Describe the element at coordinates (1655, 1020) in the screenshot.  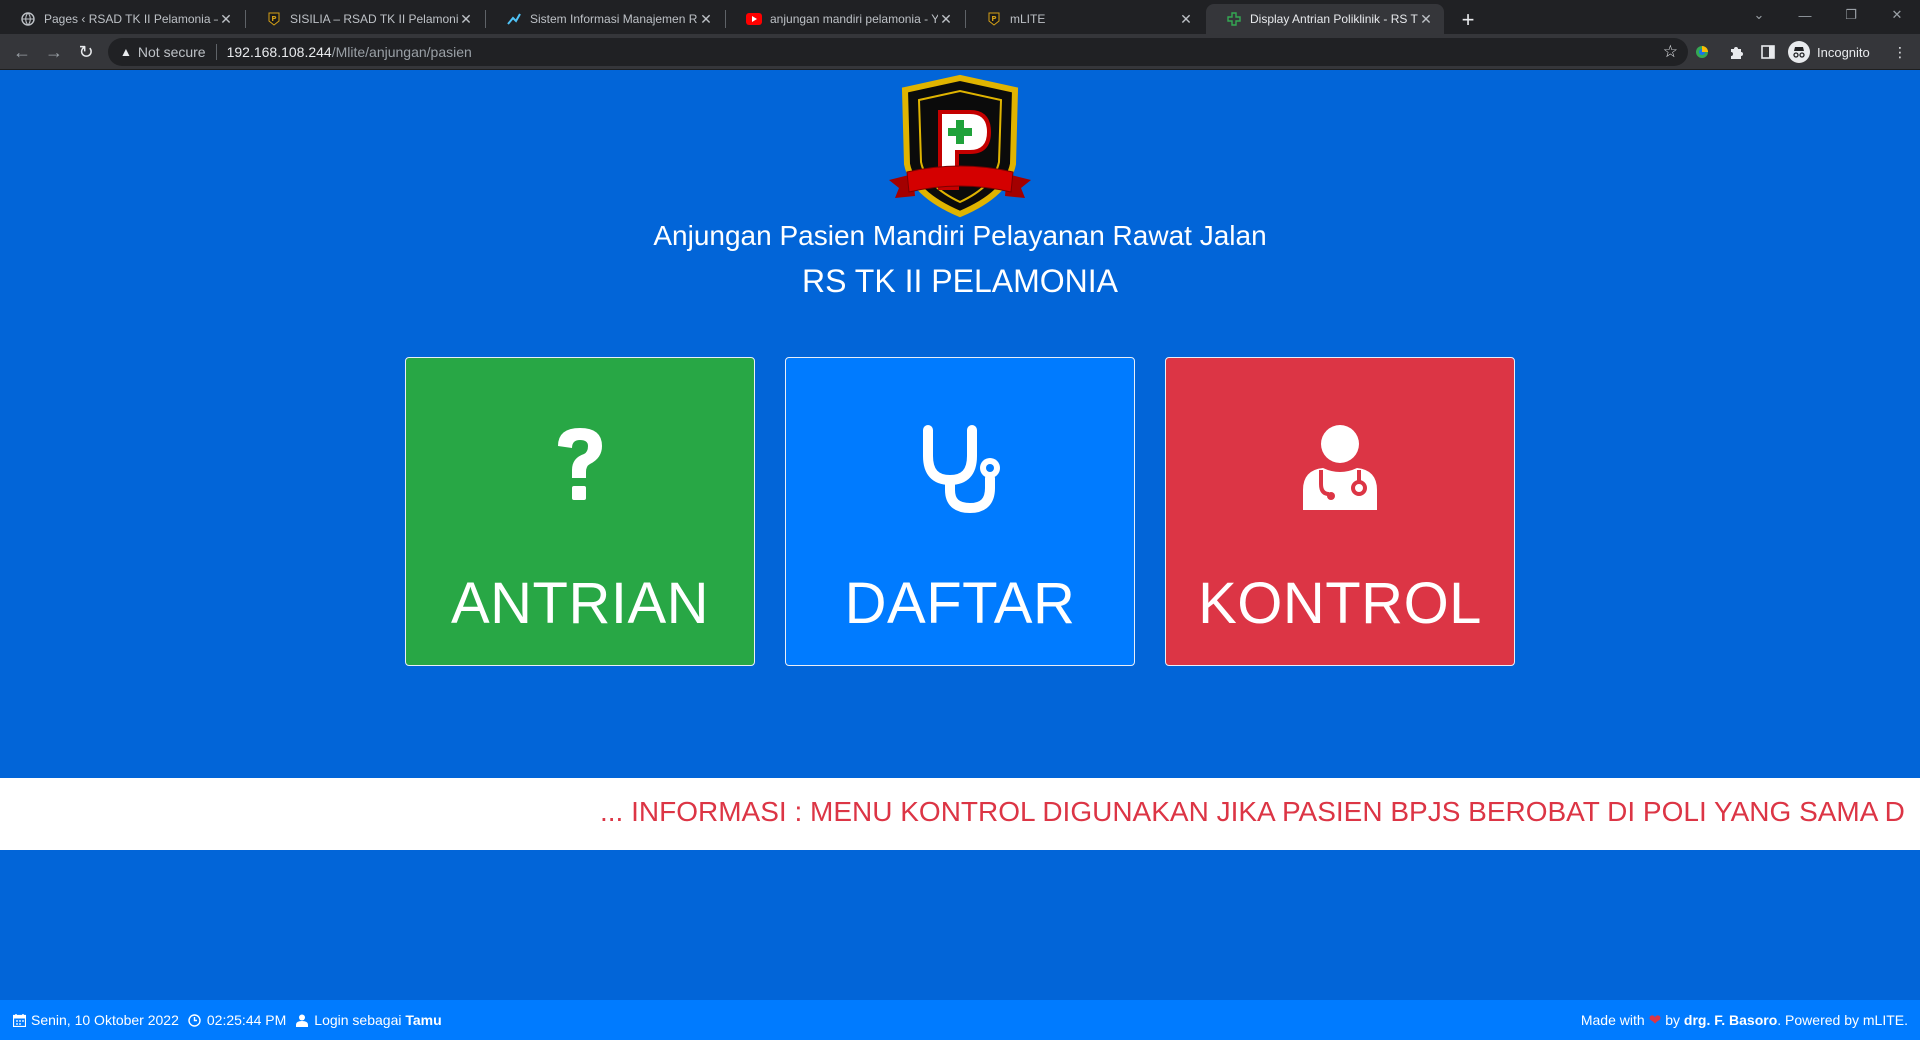
I see `heart-icon: ❤` at that location.